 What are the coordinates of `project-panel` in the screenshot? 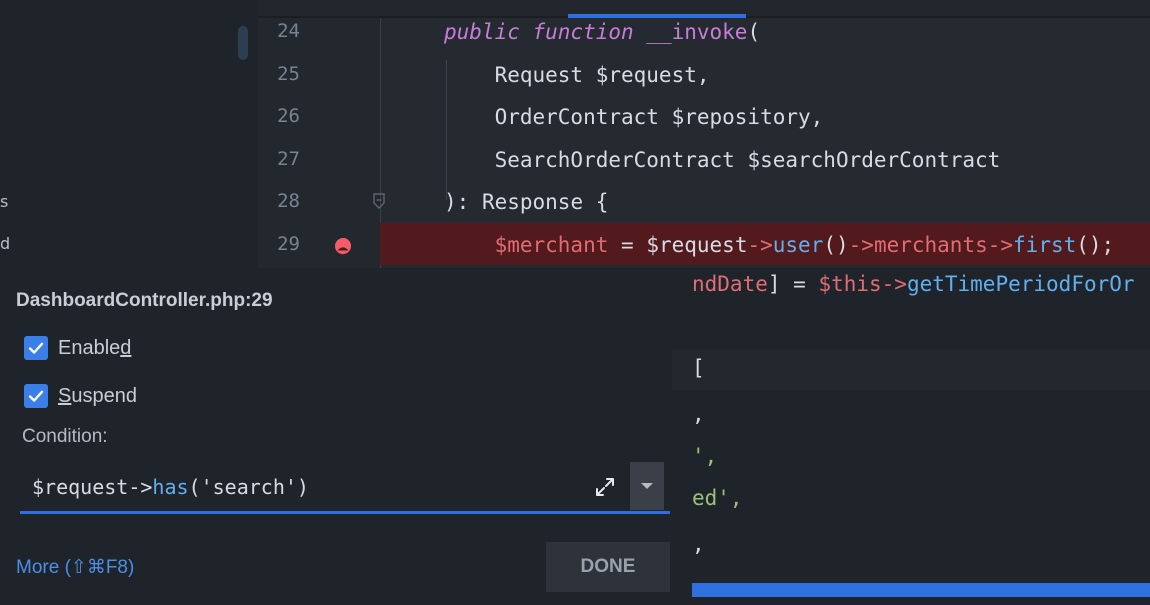 It's located at (129, 134).